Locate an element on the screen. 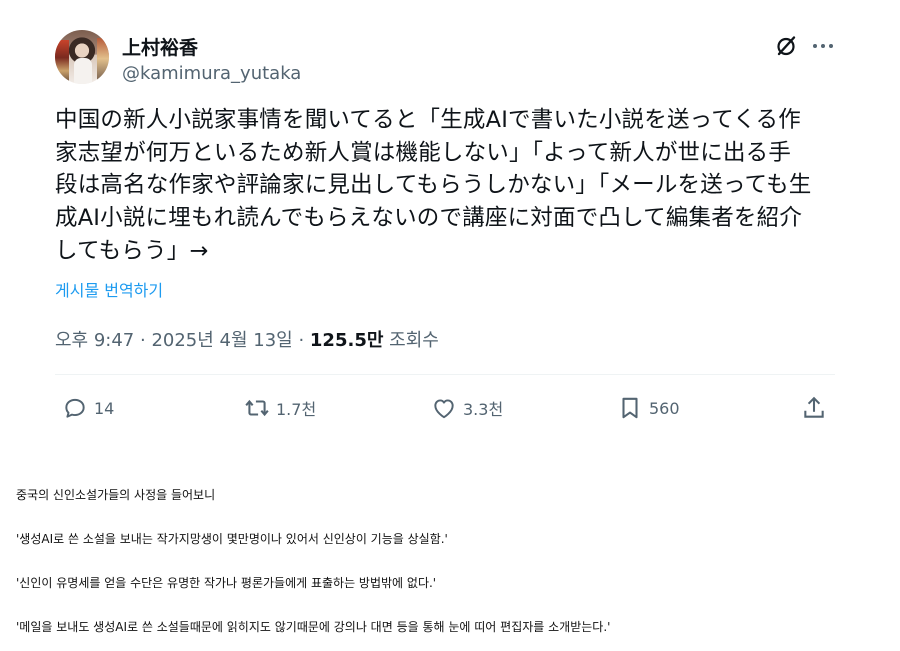 Image resolution: width=900 pixels, height=651 pixels. repost-button: 1.7천 is located at coordinates (280, 408).